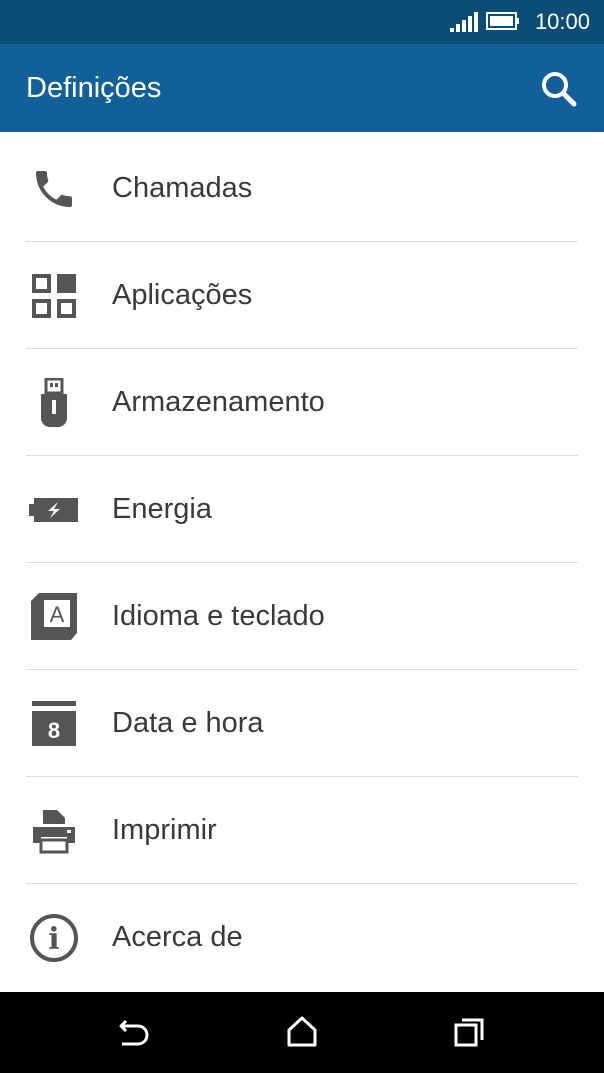  I want to click on status-bar: 10:00, so click(302, 22).